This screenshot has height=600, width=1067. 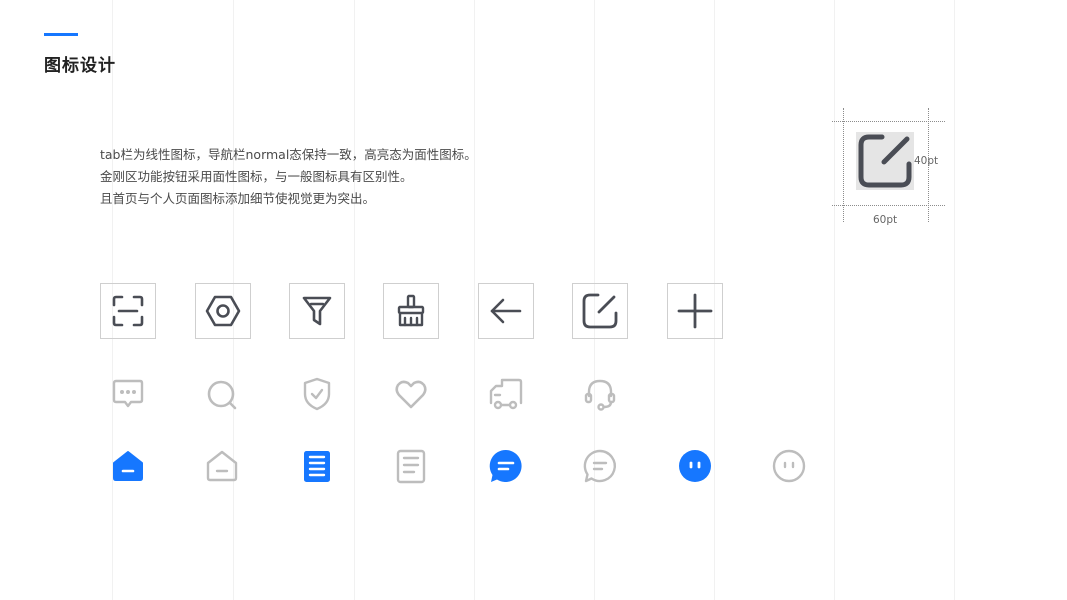 I want to click on settings-icon, so click(x=223, y=311).